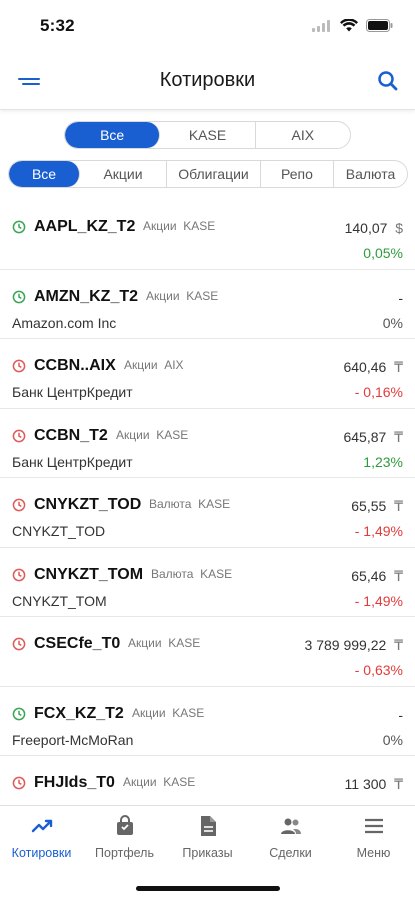 Image resolution: width=415 pixels, height=900 pixels. What do you see at coordinates (365, 436) in the screenshot?
I see `quote-price-value: 645,87` at bounding box center [365, 436].